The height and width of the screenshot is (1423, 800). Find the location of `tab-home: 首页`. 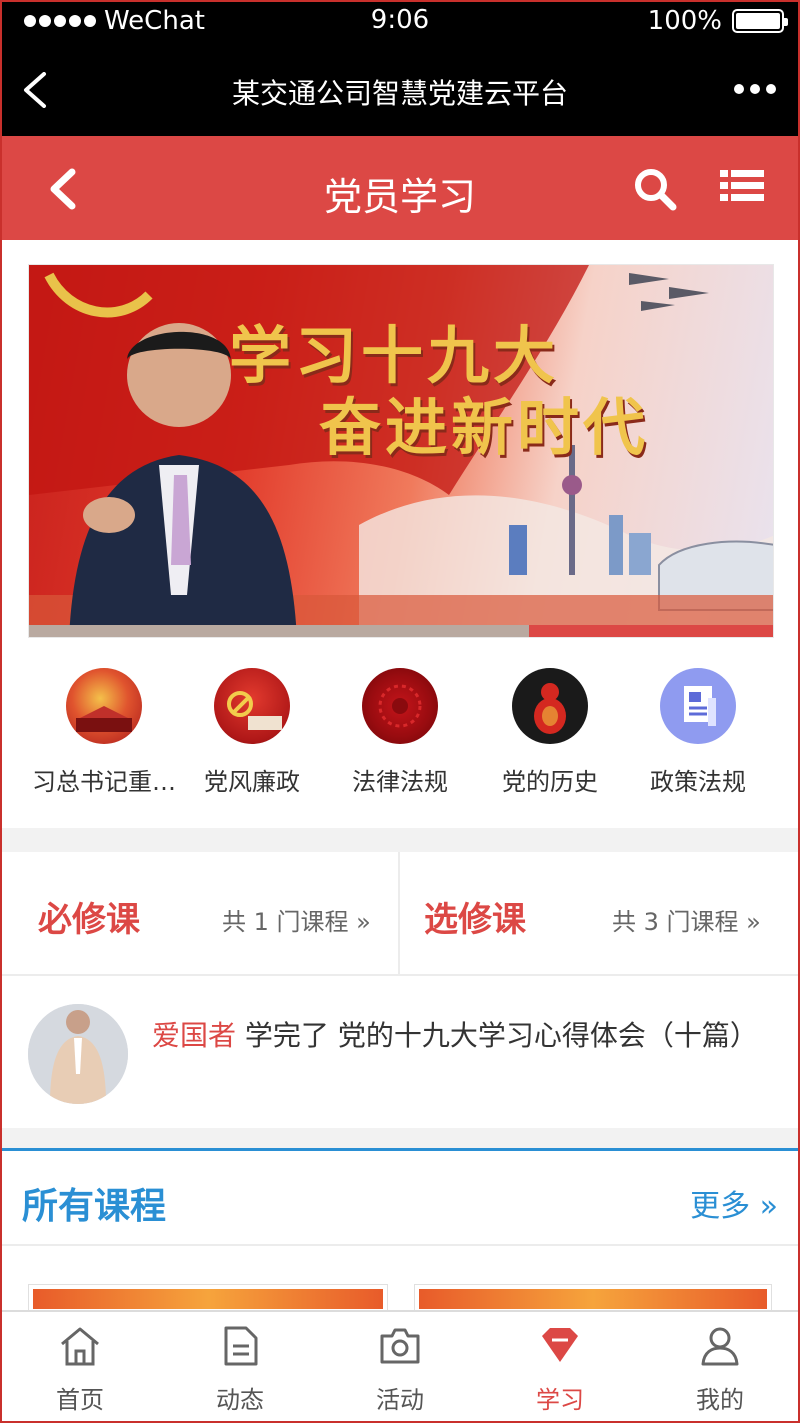

tab-home: 首页 is located at coordinates (80, 1367).